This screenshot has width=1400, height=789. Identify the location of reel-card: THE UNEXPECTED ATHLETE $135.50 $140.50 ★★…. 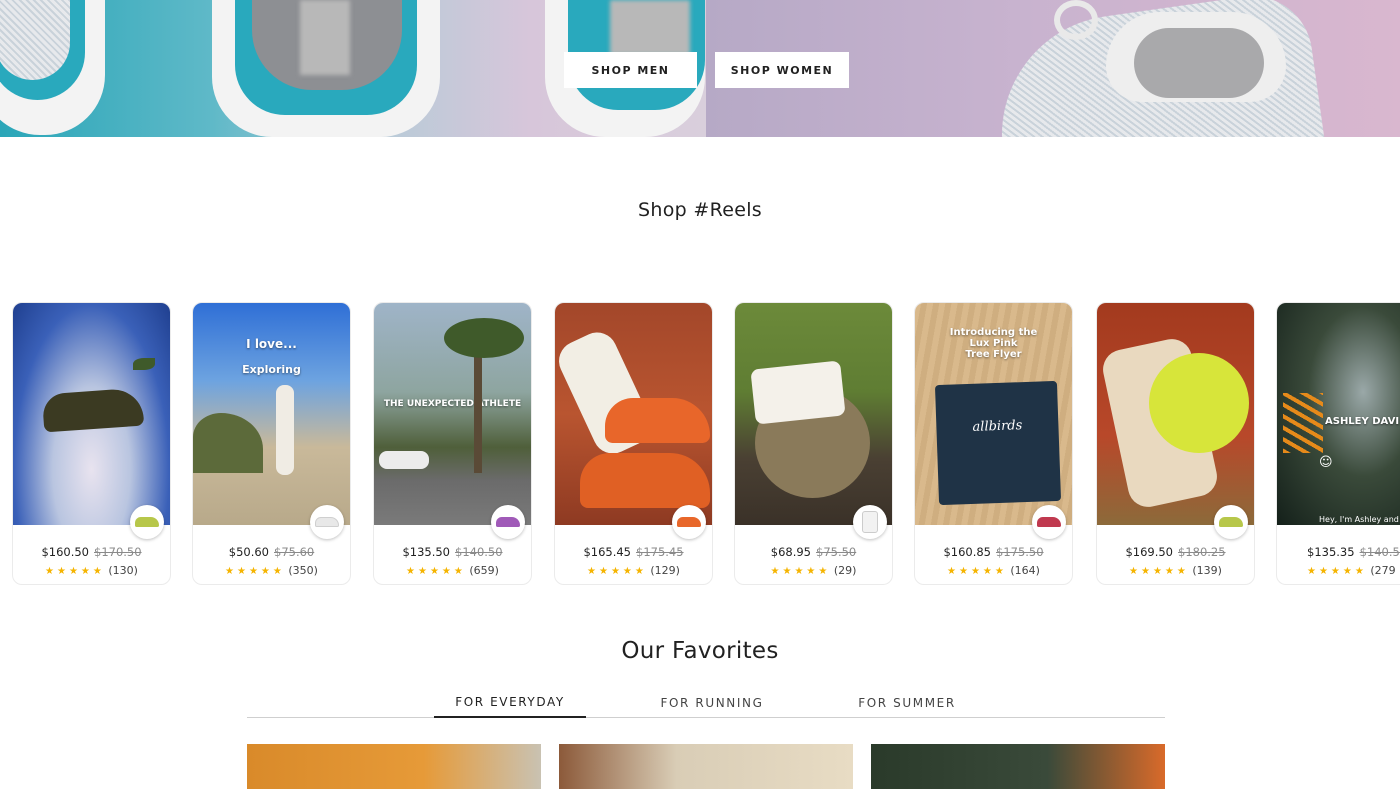
(452, 443).